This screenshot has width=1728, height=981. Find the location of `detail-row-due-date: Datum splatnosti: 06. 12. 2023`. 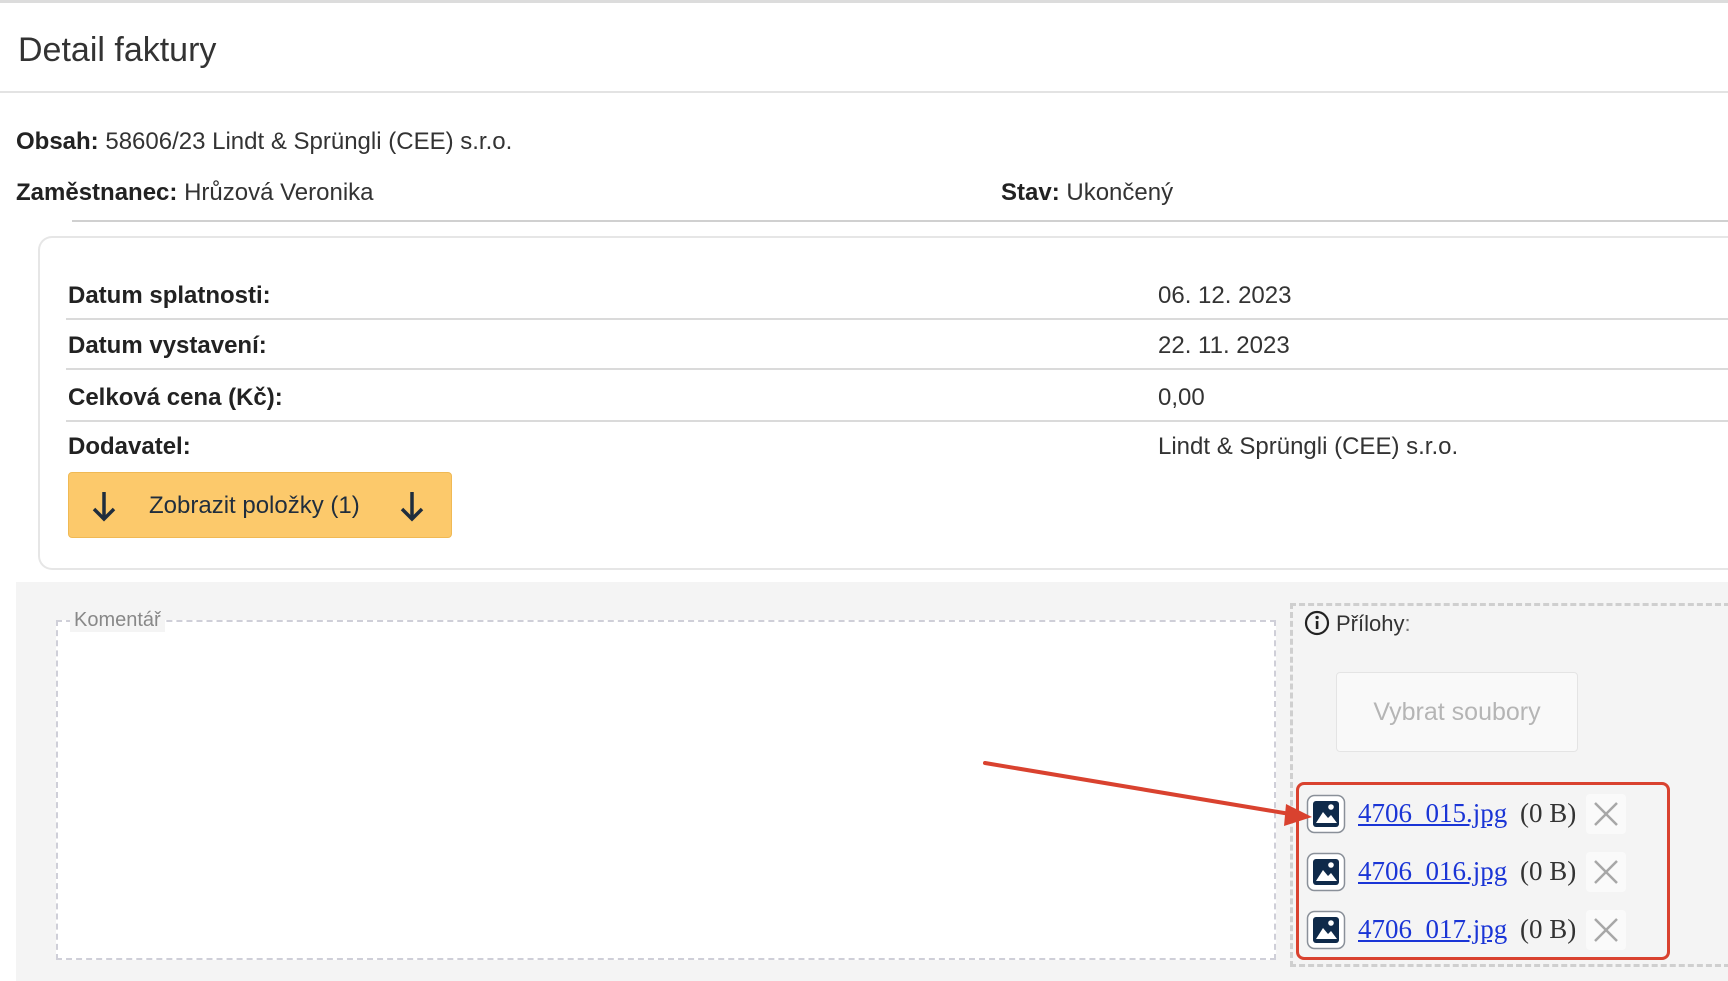

detail-row-due-date: Datum splatnosti: 06. 12. 2023 is located at coordinates (897, 295).